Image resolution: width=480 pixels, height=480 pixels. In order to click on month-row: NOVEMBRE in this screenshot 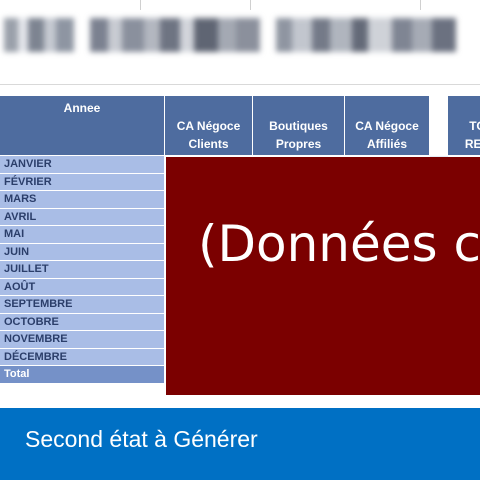, I will do `click(82, 340)`.